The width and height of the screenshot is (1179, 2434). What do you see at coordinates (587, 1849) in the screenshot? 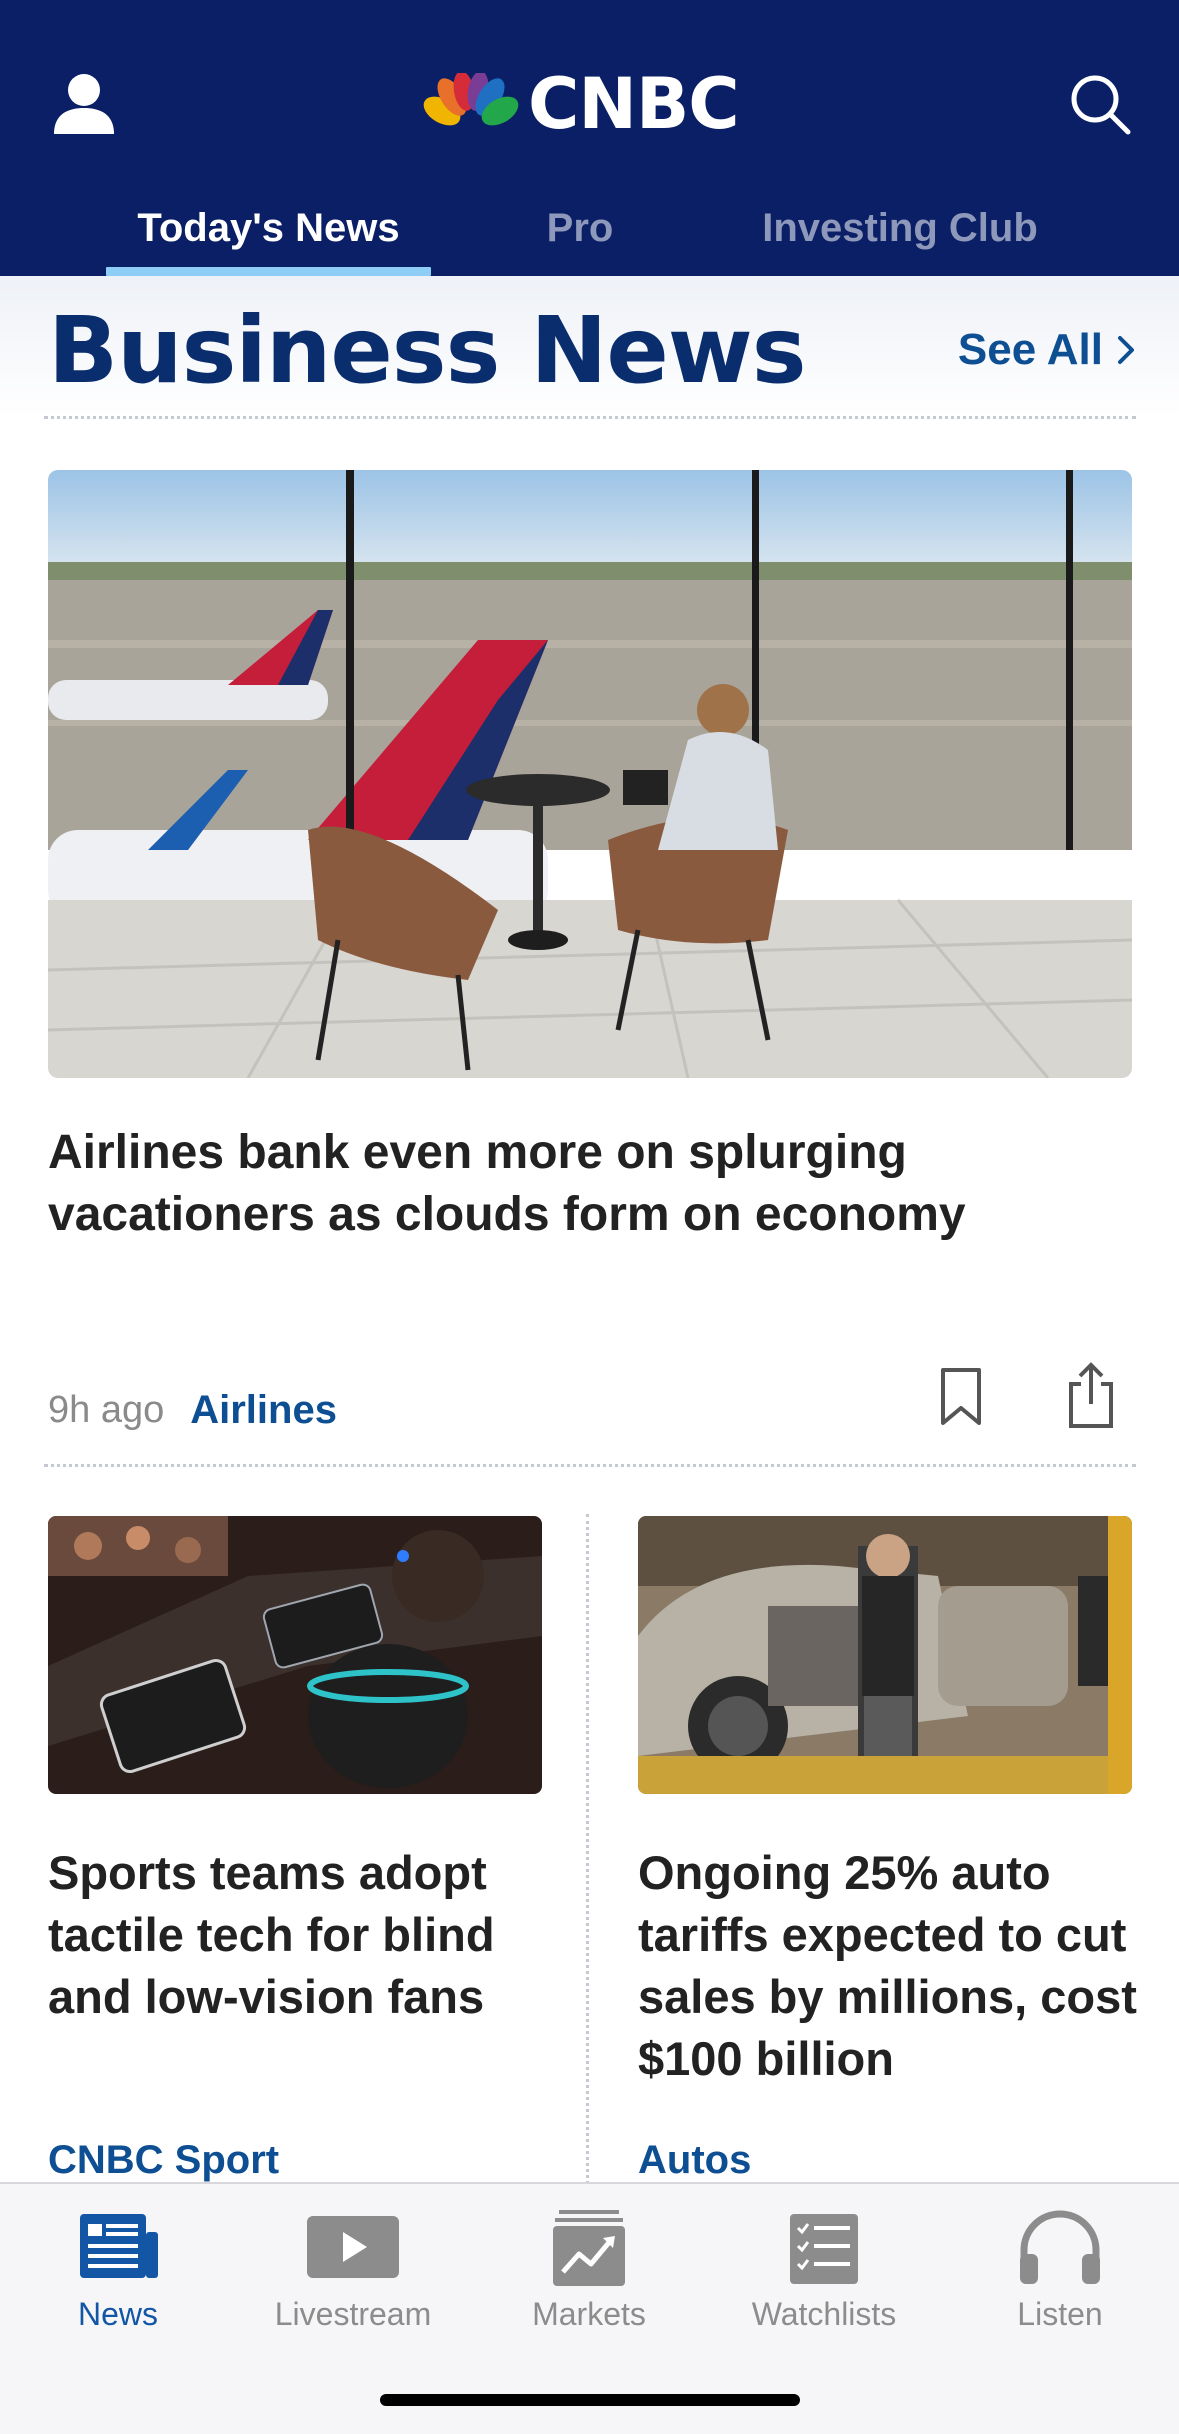
I see `column-divider` at bounding box center [587, 1849].